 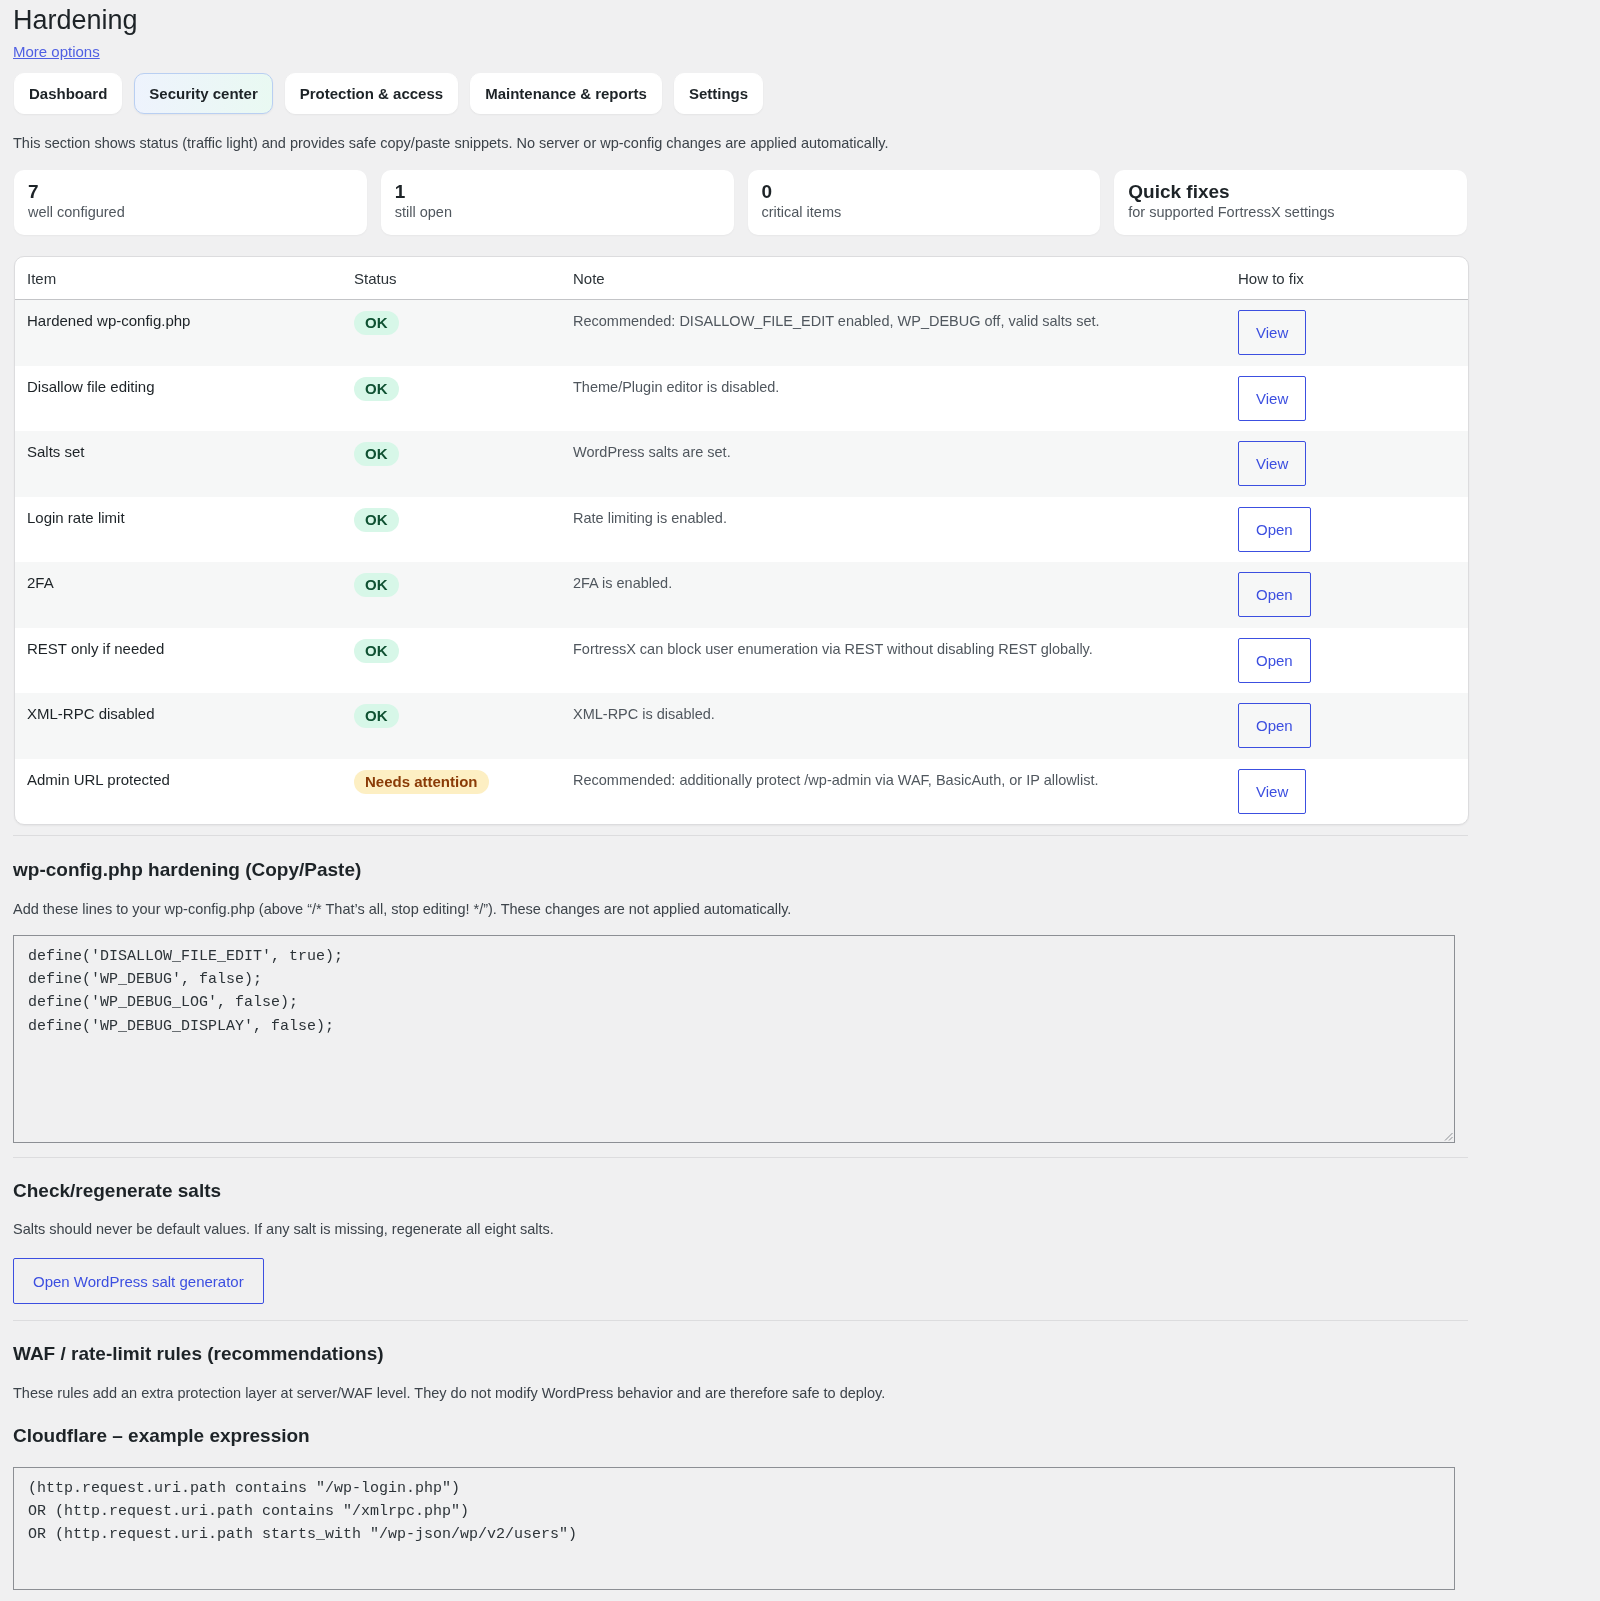 What do you see at coordinates (449, 1393) in the screenshot?
I see `section-text: These rules add an extra protection layer at server/WAF level. They do not modify WordPress behavior and are therefore safe to deploy.` at bounding box center [449, 1393].